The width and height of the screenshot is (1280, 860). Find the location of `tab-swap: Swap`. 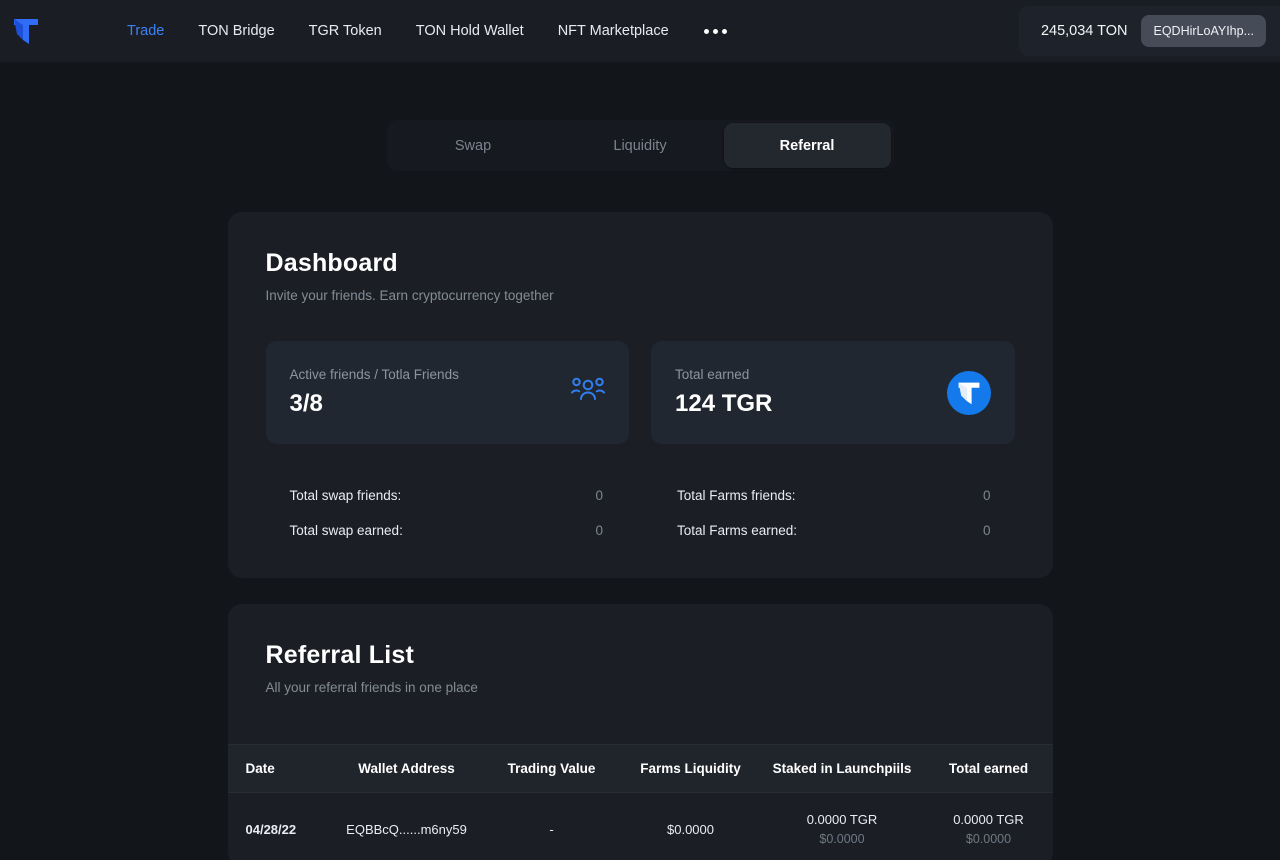

tab-swap: Swap is located at coordinates (473, 145).